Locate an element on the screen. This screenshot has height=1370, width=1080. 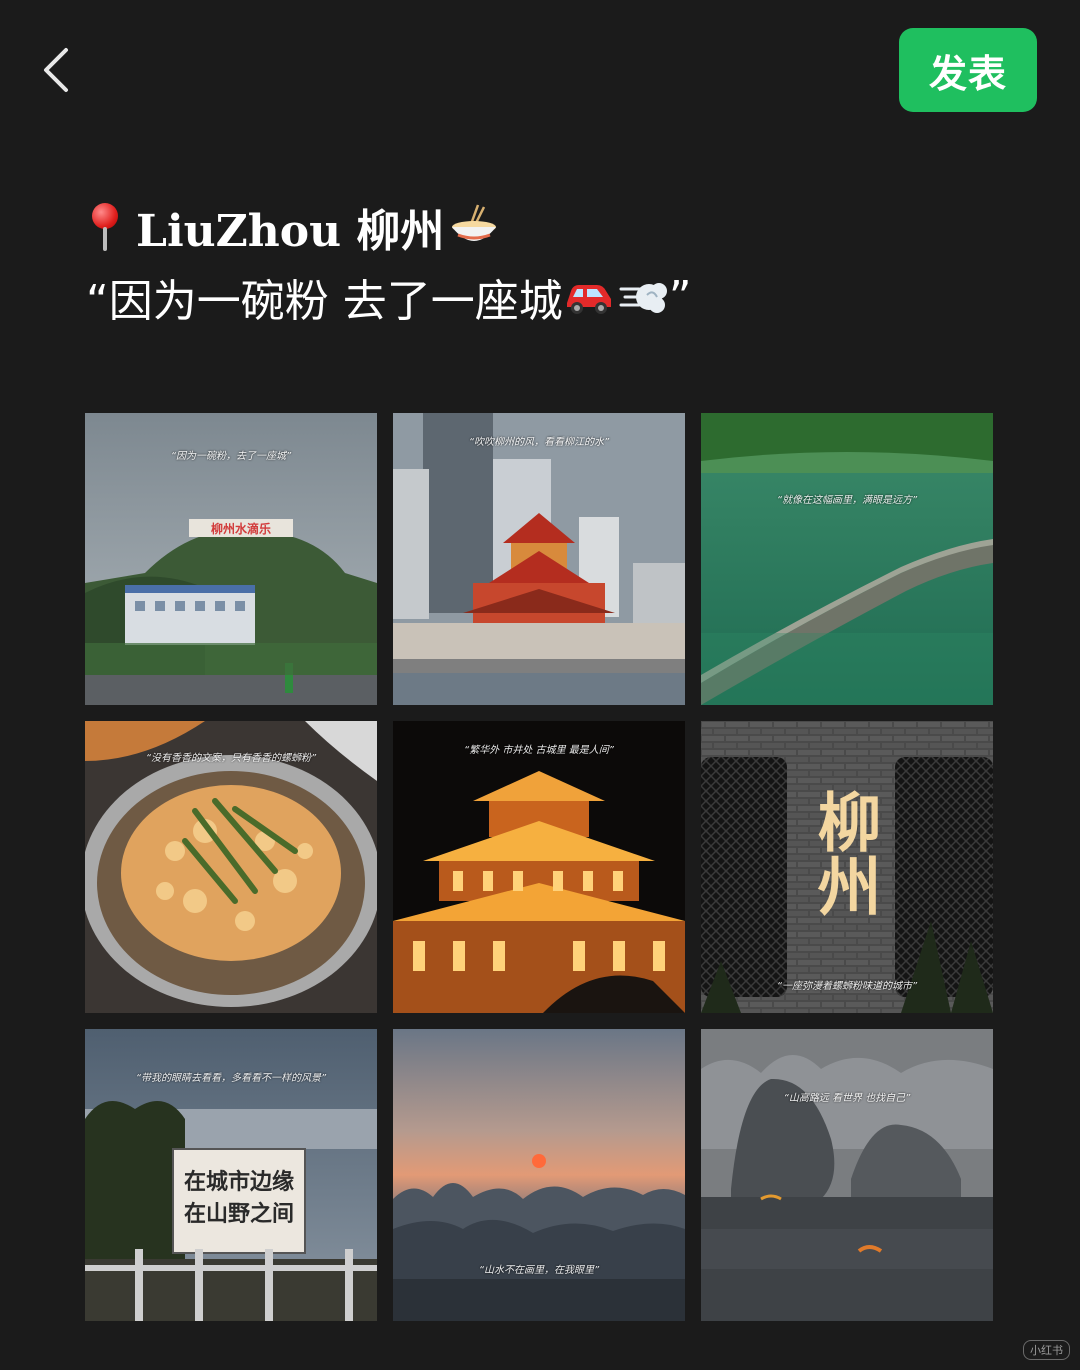
post-title-line: LiuZhou 柳州 is located at coordinates (536, 227).